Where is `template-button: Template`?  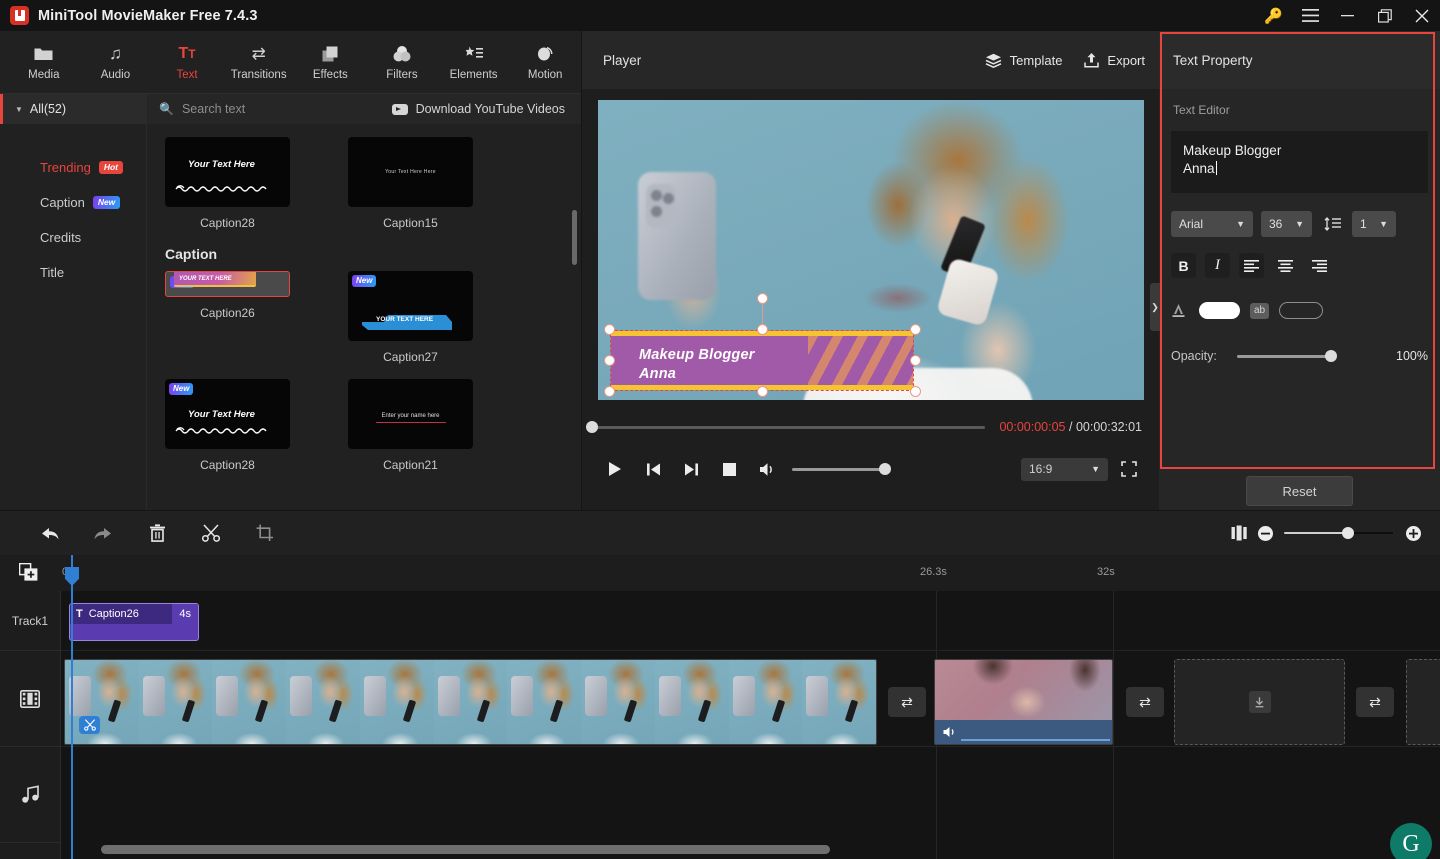
template-button: Template is located at coordinates (1024, 60).